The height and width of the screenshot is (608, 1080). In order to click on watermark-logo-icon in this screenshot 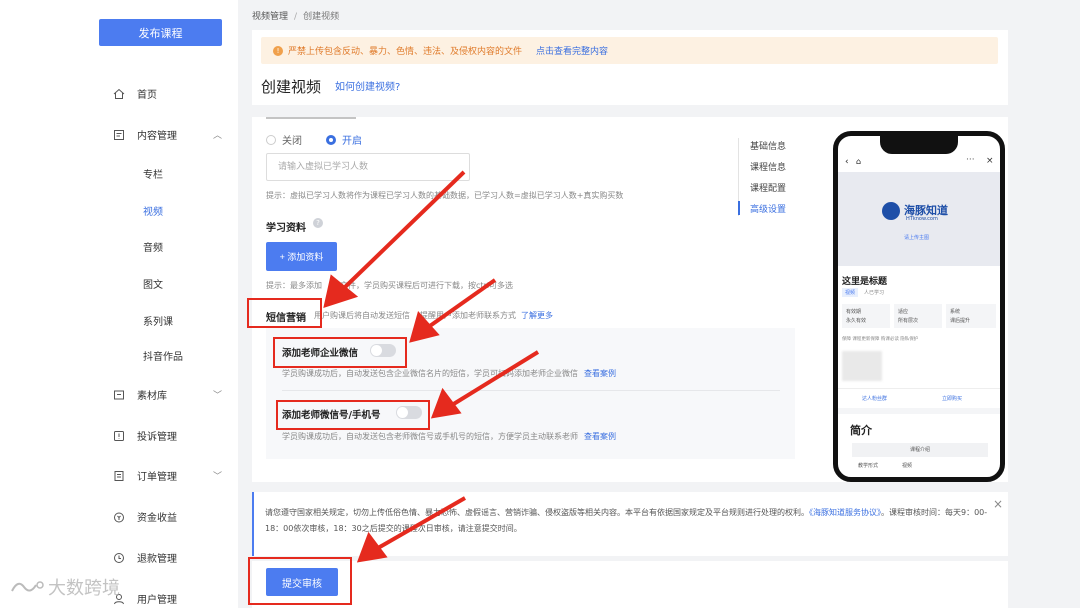, I will do `click(27, 586)`.